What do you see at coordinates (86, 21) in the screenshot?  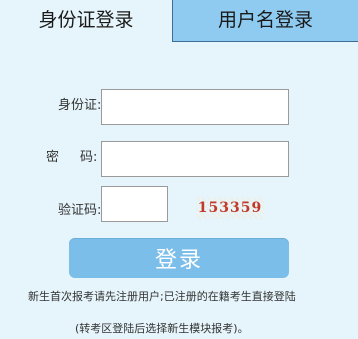 I see `tab-id-card-login: 身份证登录` at bounding box center [86, 21].